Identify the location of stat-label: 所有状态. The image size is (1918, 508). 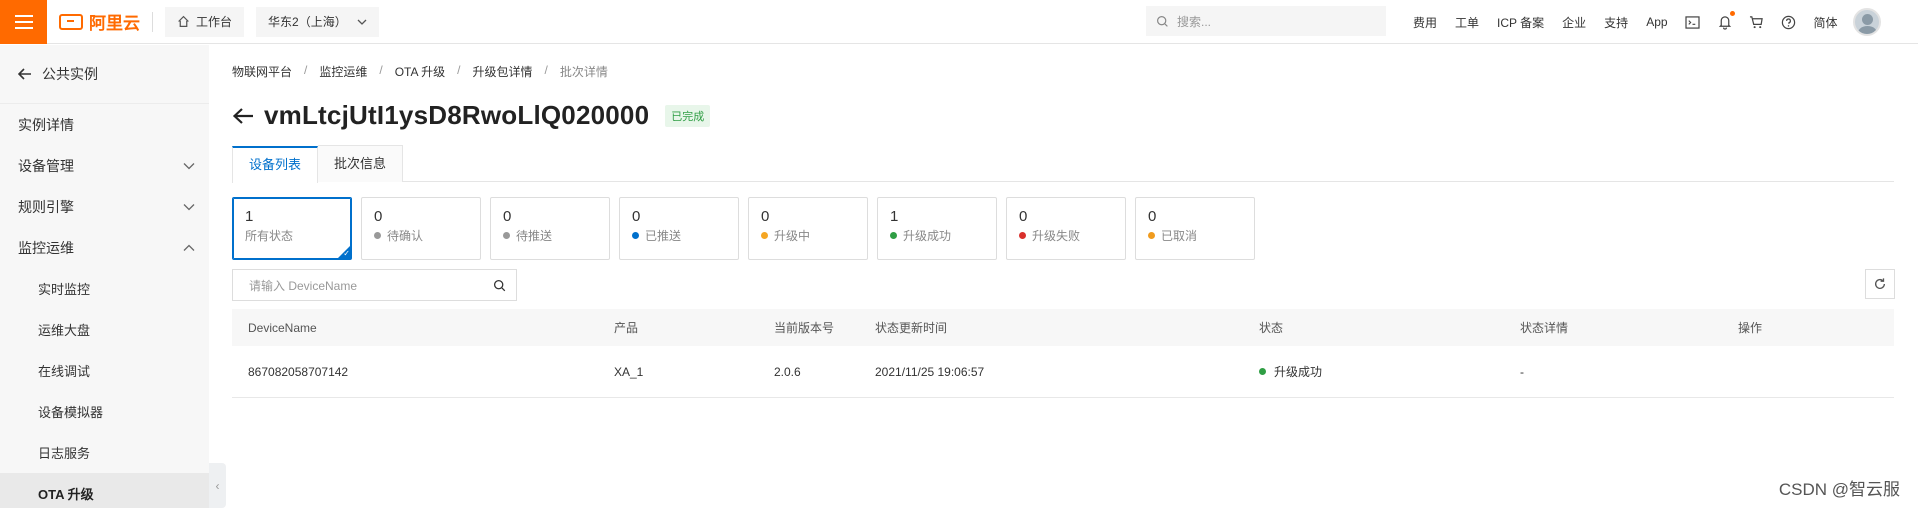
(269, 236).